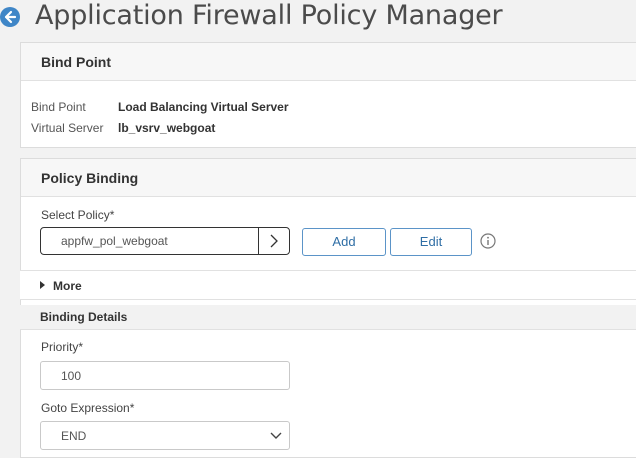  What do you see at coordinates (71, 376) in the screenshot?
I see `priority-value: 100` at bounding box center [71, 376].